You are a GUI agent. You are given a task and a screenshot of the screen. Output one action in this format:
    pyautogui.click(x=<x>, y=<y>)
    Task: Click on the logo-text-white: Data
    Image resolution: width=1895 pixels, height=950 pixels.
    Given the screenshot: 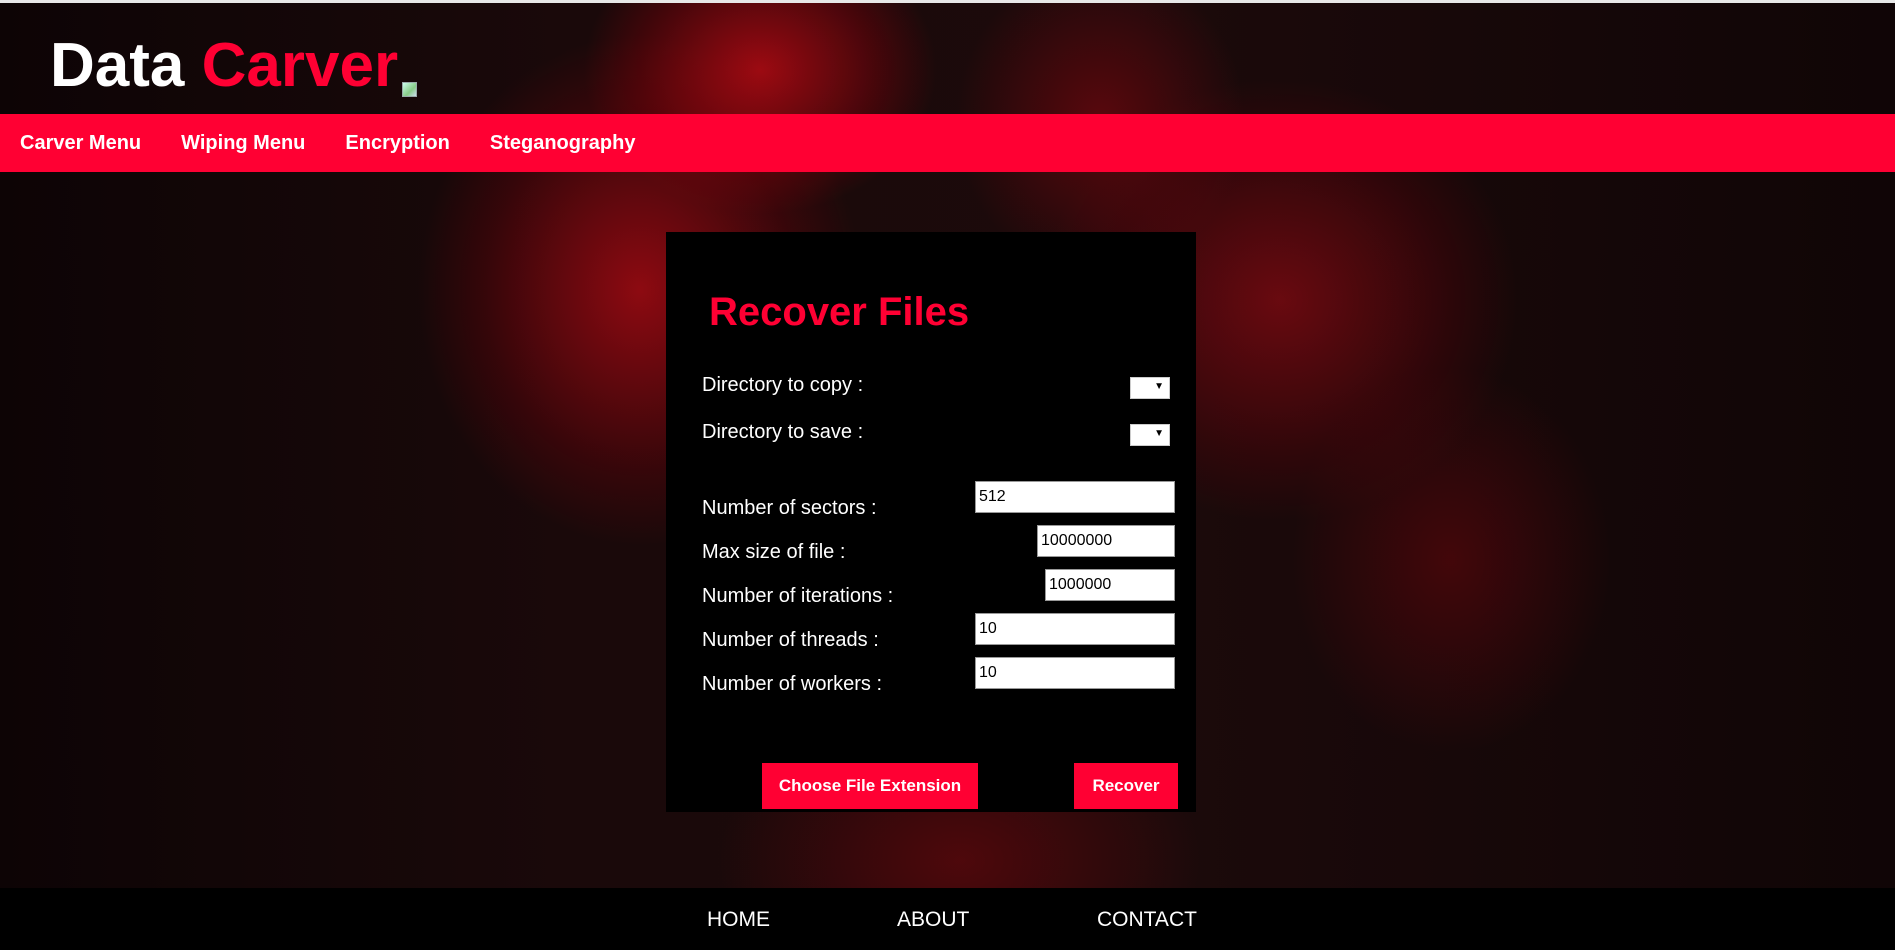 What is the action you would take?
    pyautogui.click(x=126, y=65)
    